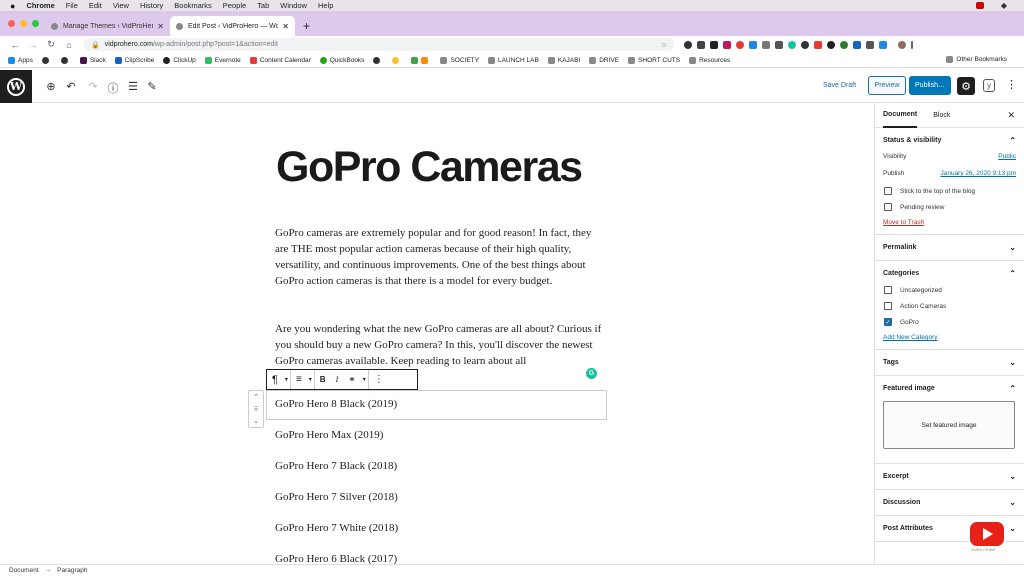  What do you see at coordinates (949, 273) in the screenshot?
I see `panel-header: Categories ⌃` at bounding box center [949, 273].